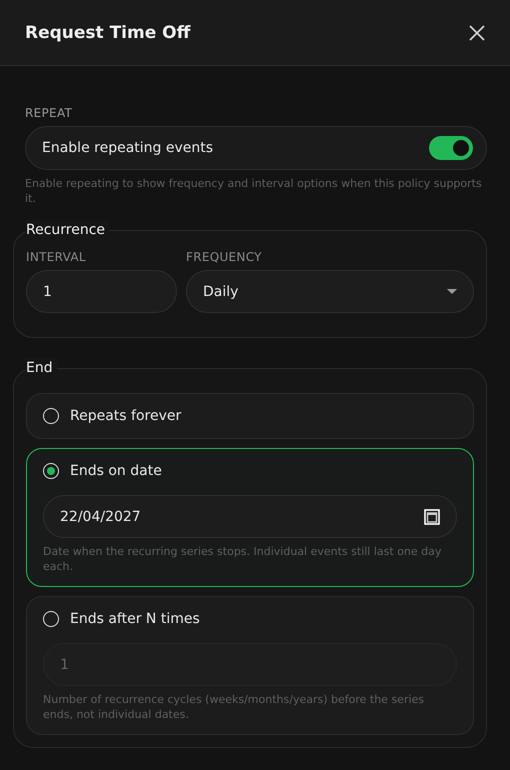 The image size is (510, 770). I want to click on calendar-icon, so click(432, 516).